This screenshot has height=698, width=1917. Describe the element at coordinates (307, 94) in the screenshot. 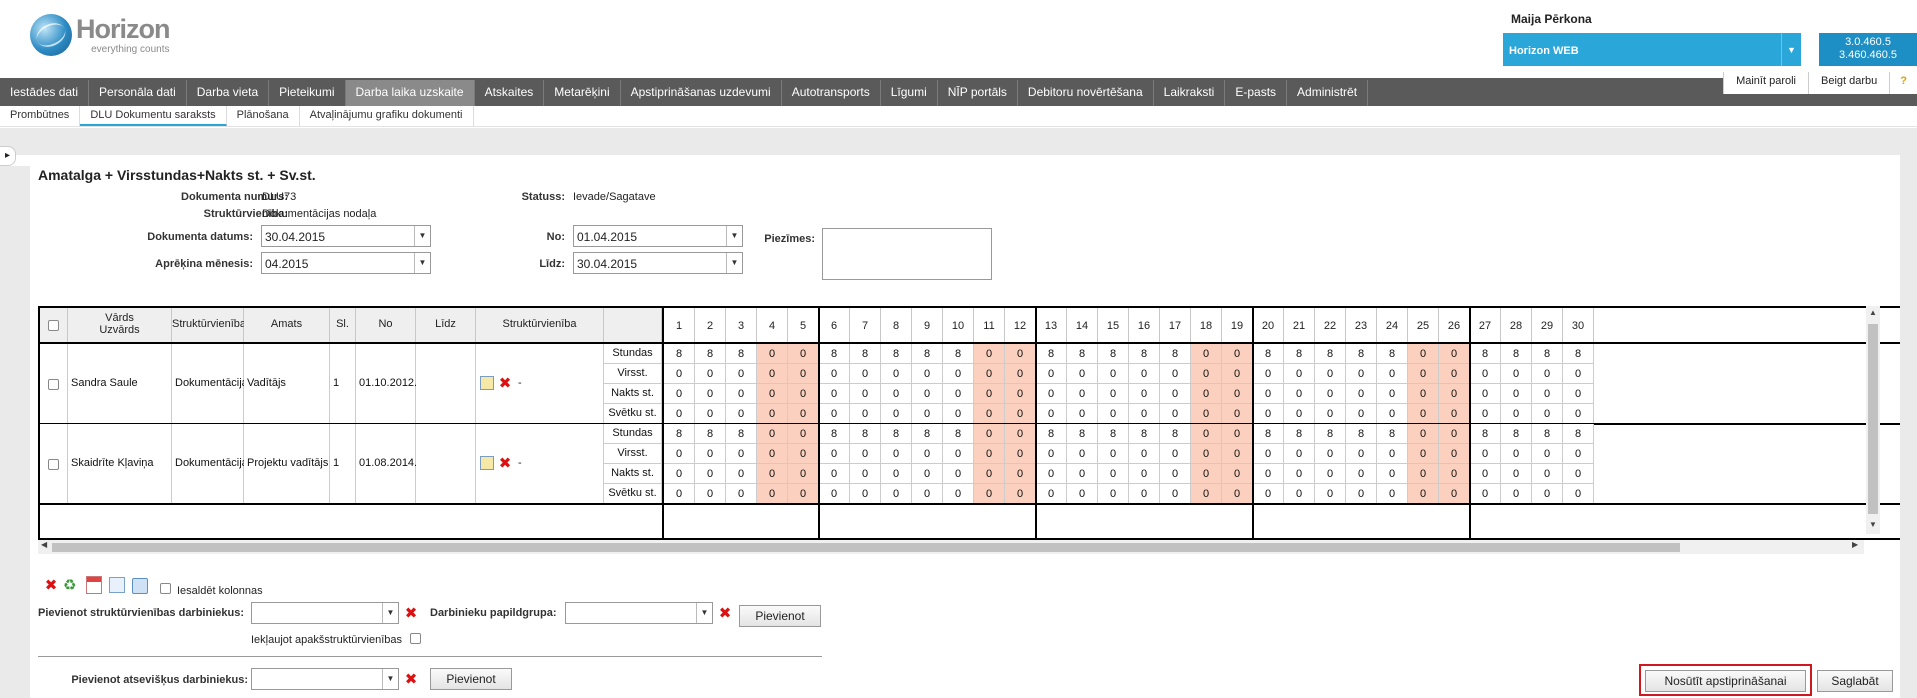

I see `nav-item: Pieteikumi` at that location.